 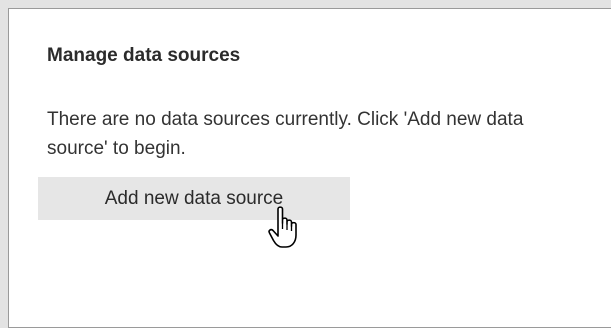 I want to click on panel-title: Manage data sources, so click(x=144, y=55).